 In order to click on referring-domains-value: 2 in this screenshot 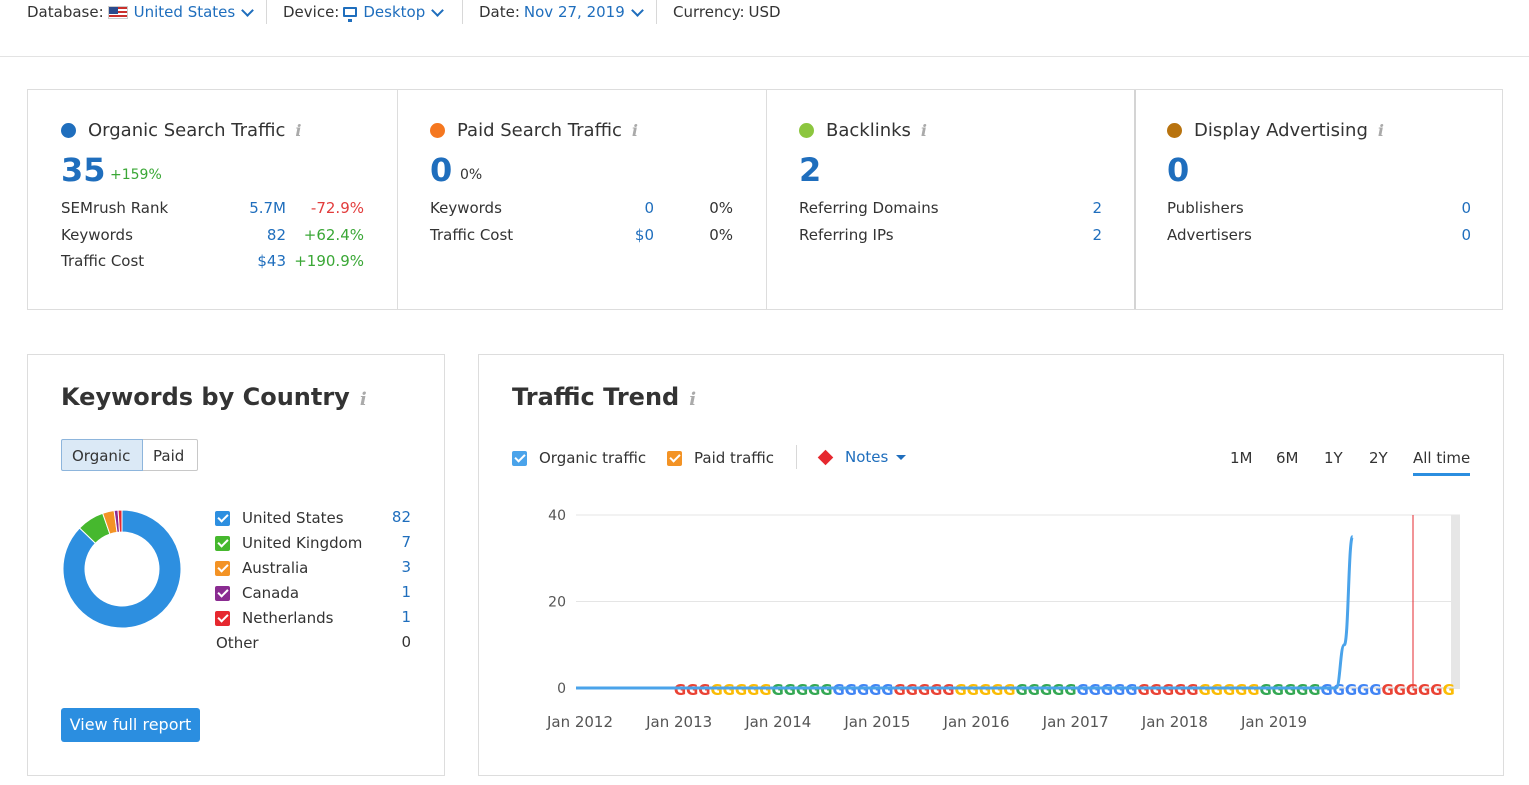, I will do `click(1097, 208)`.